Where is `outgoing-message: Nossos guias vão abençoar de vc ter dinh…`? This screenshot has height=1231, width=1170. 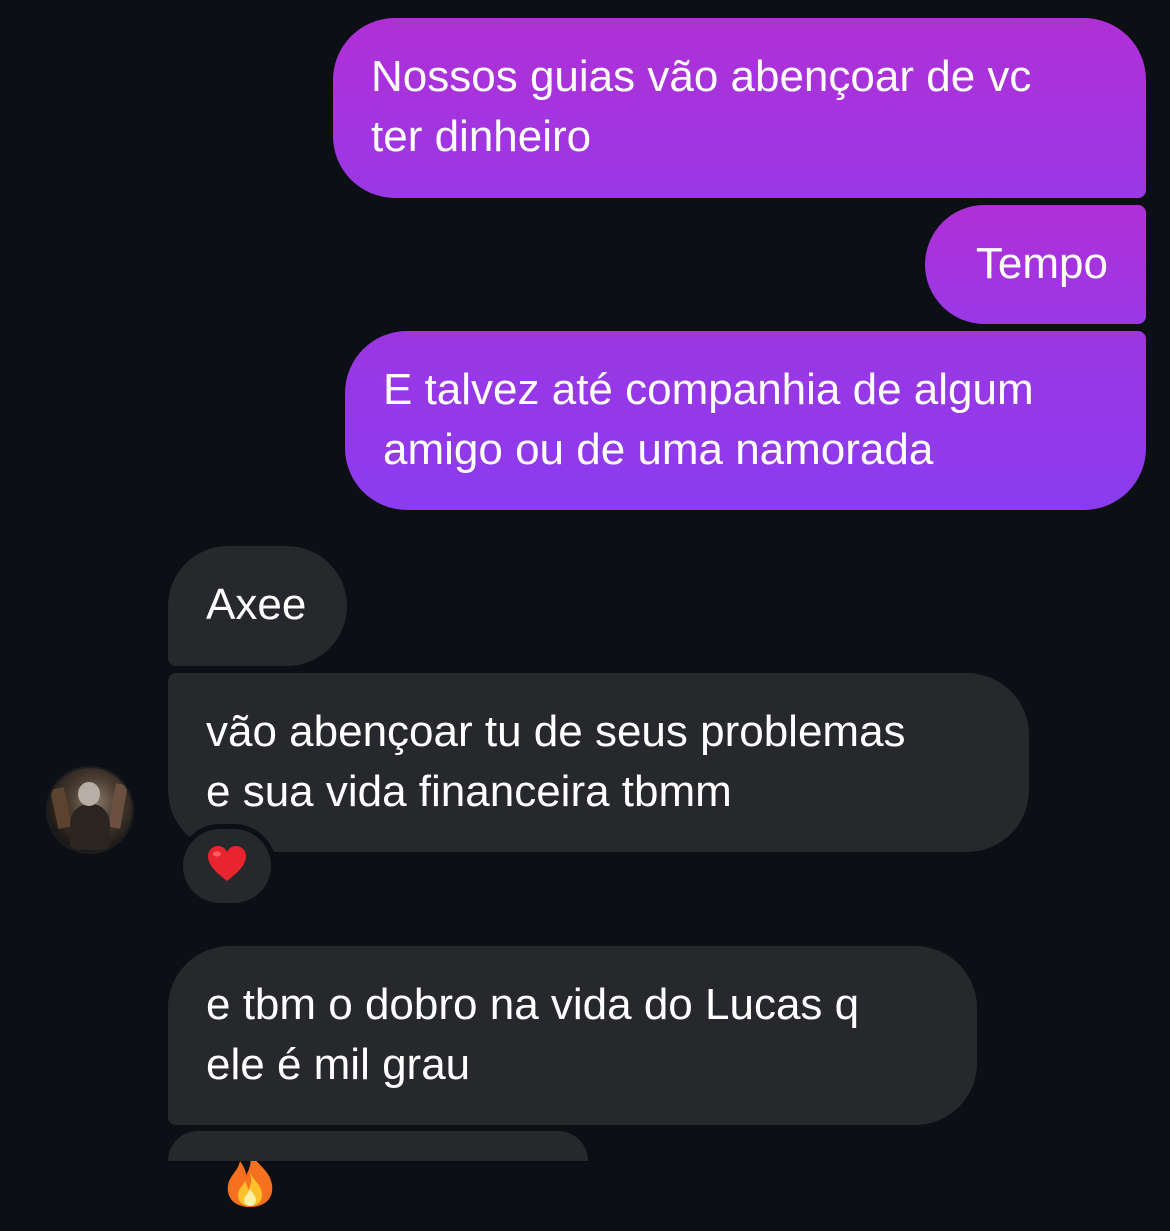 outgoing-message: Nossos guias vão abençoar de vc ter dinh… is located at coordinates (739, 108).